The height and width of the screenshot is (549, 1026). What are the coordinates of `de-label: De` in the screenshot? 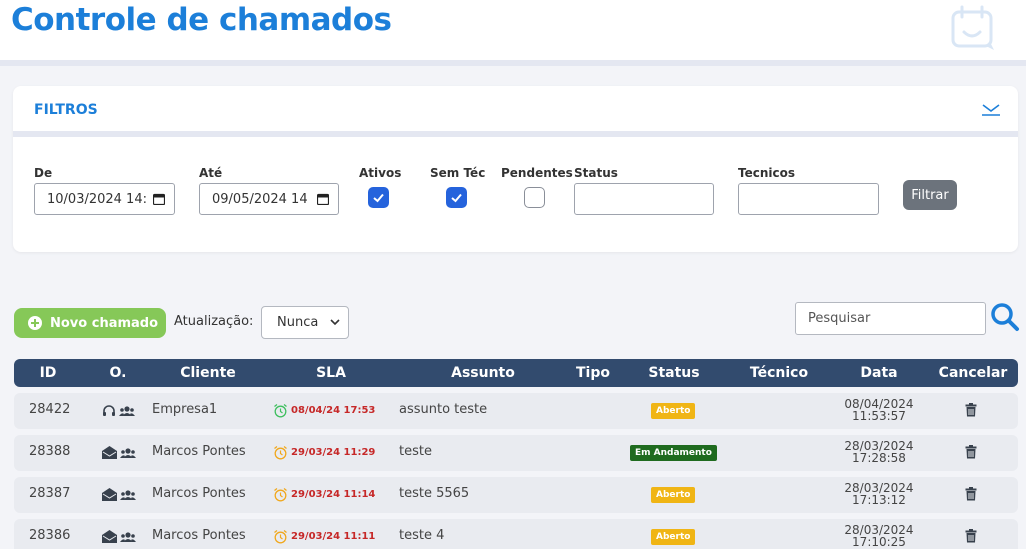 It's located at (43, 173).